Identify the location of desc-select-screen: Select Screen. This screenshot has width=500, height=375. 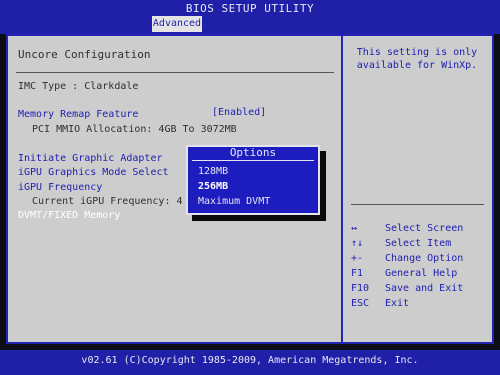
(424, 228).